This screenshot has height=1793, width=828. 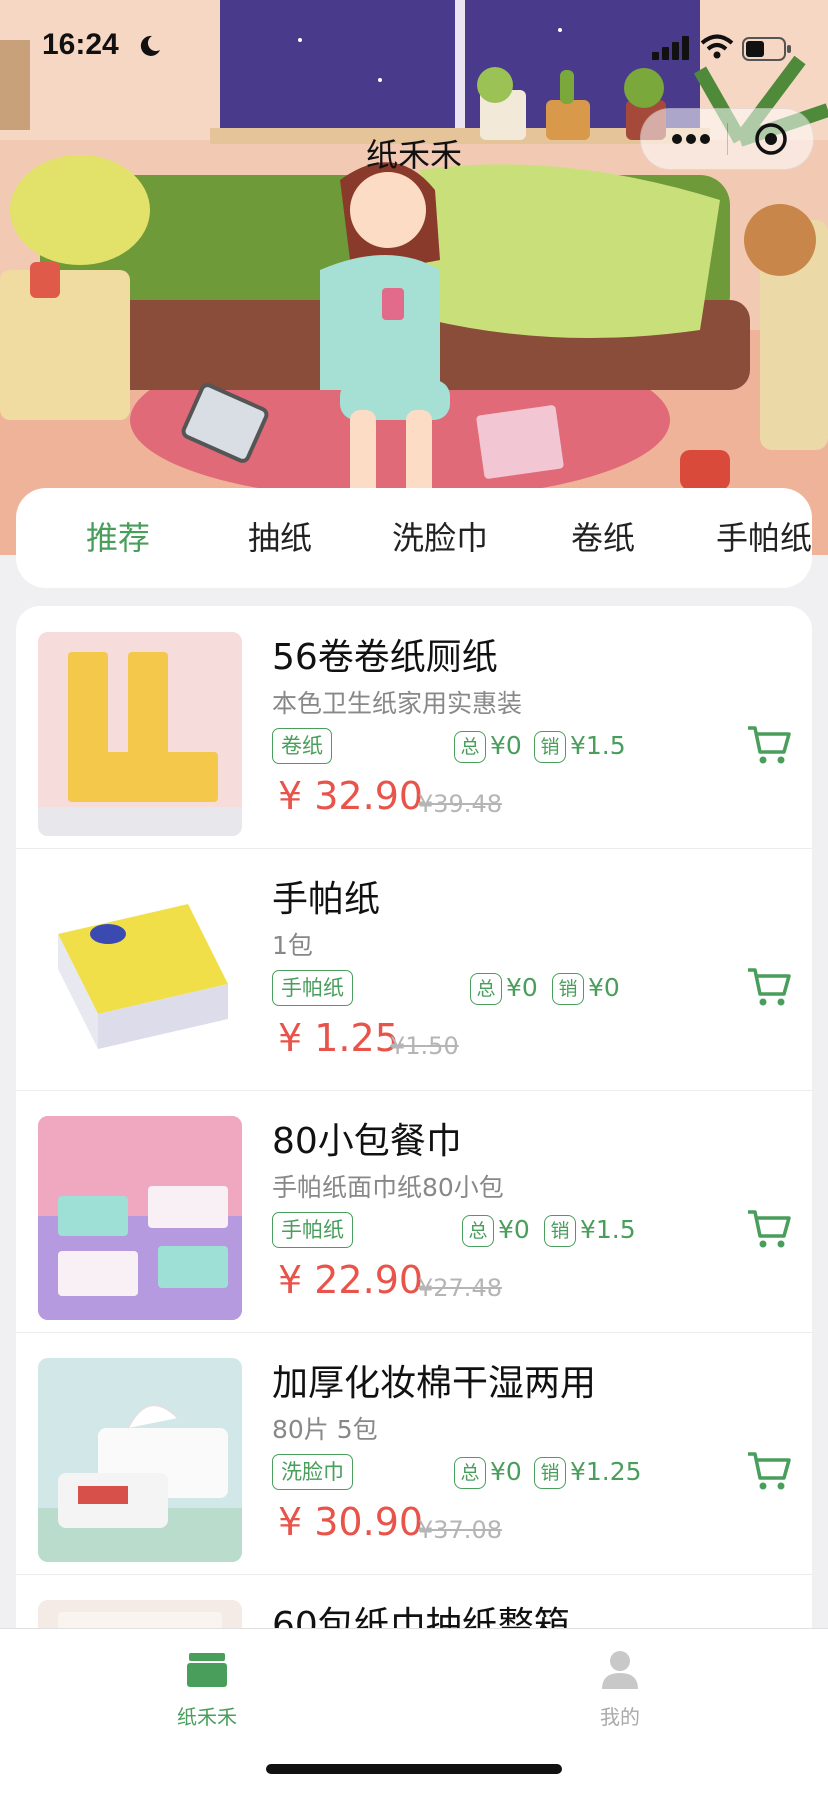 I want to click on wifi-icon, so click(x=717, y=49).